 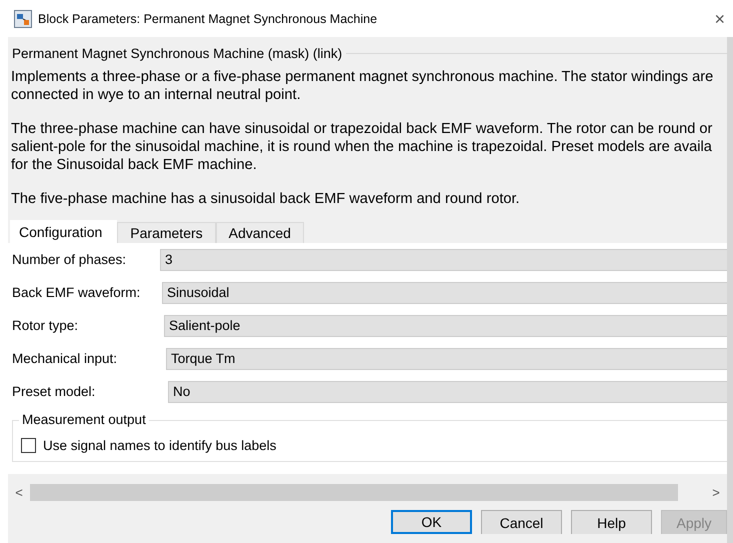 What do you see at coordinates (265, 199) in the screenshot?
I see `description-paragraph: The five-phase machine has a sinusoidal back EMF waveform and round rotor.` at bounding box center [265, 199].